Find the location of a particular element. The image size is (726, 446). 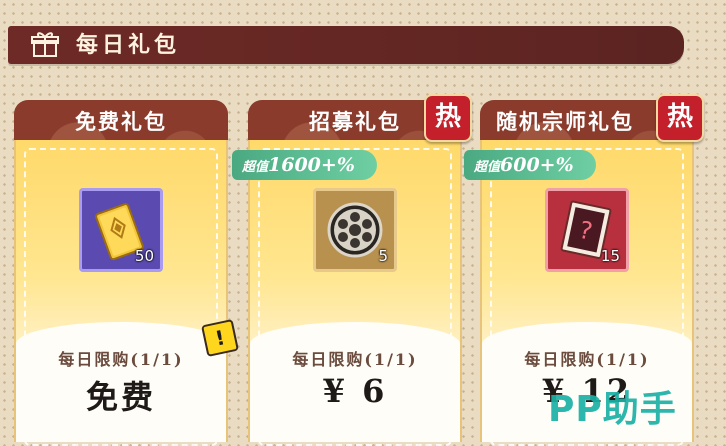

item-count: 50 is located at coordinates (144, 256).